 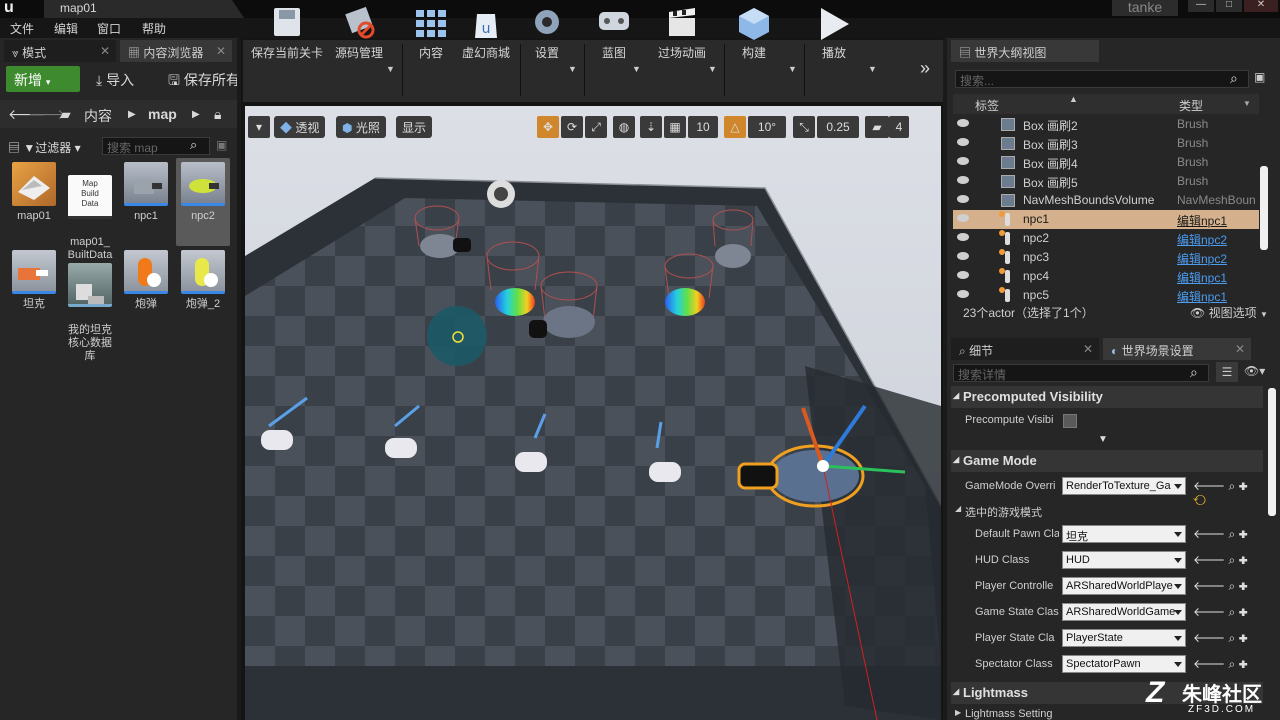 I want to click on menu-help: 帮助, so click(x=154, y=28).